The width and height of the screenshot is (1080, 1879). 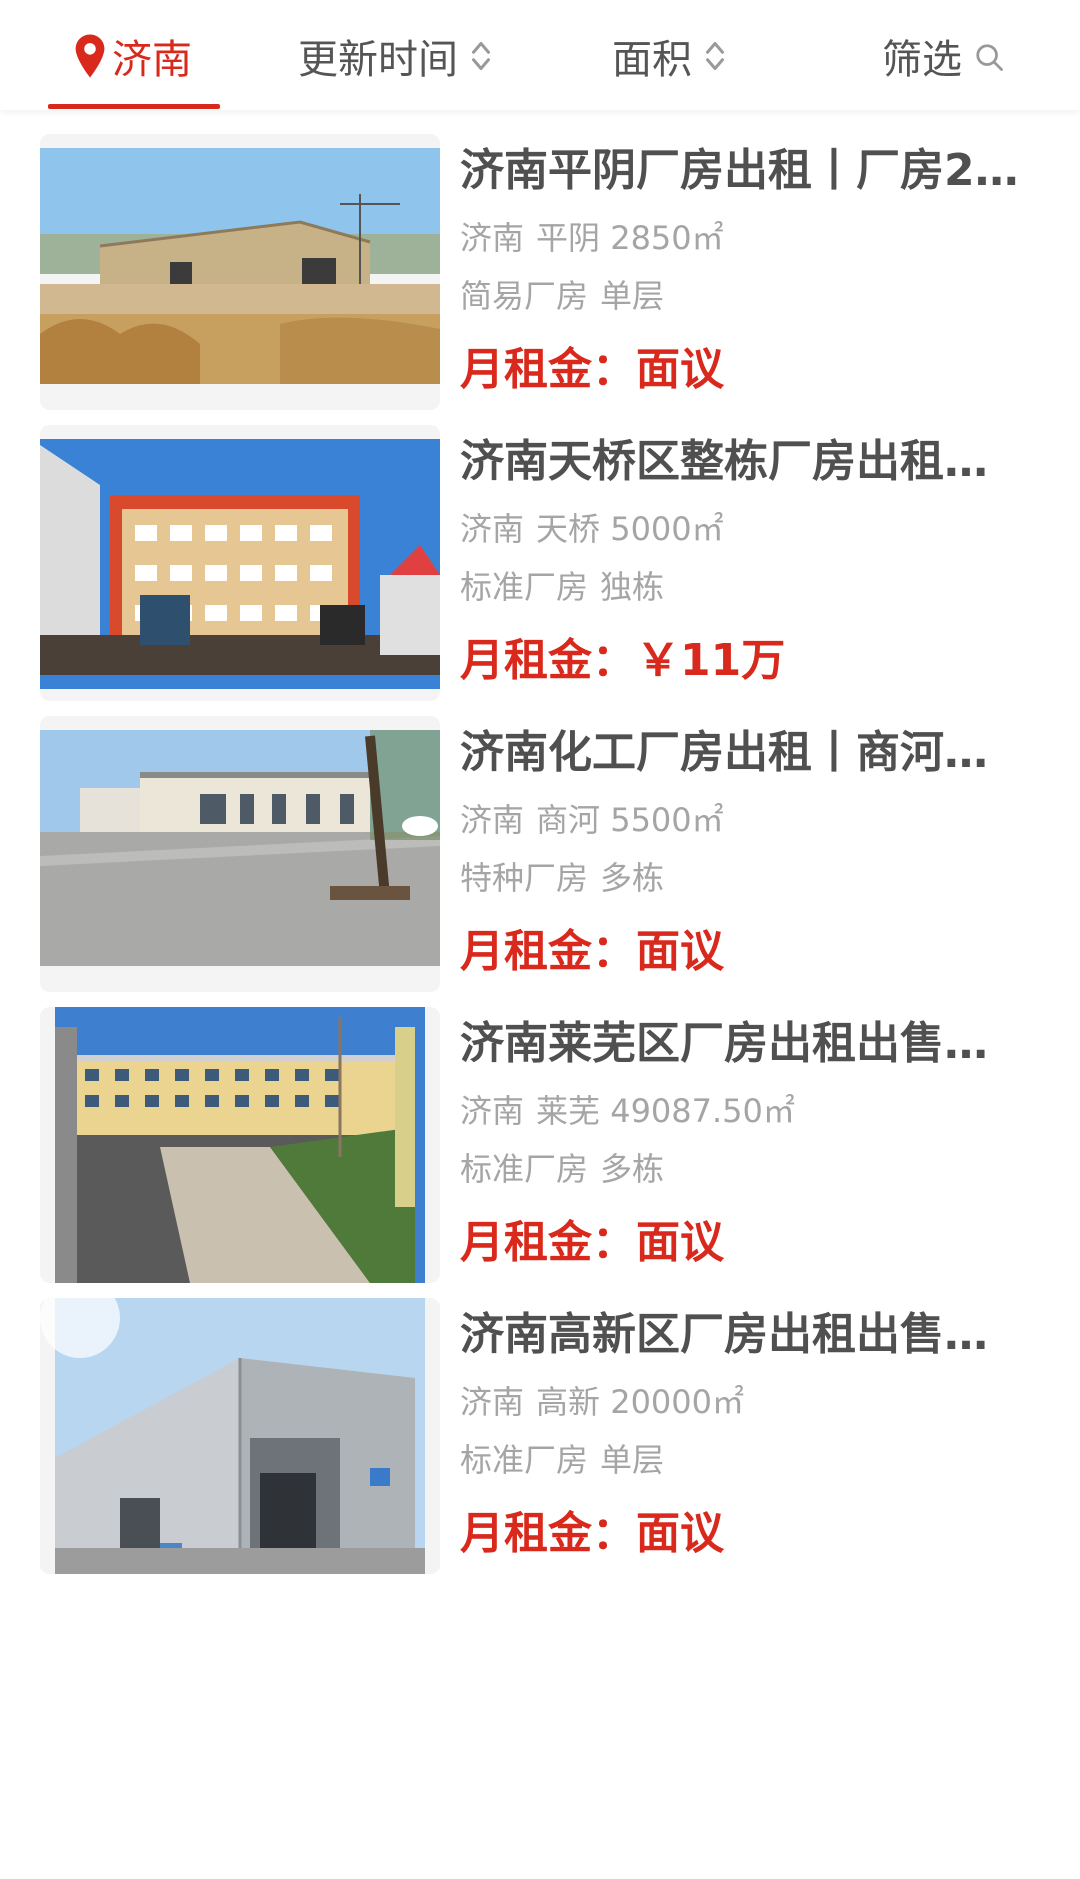 What do you see at coordinates (540, 55) in the screenshot?
I see `filter-bar: 济南 更新时间 面积 筛选` at bounding box center [540, 55].